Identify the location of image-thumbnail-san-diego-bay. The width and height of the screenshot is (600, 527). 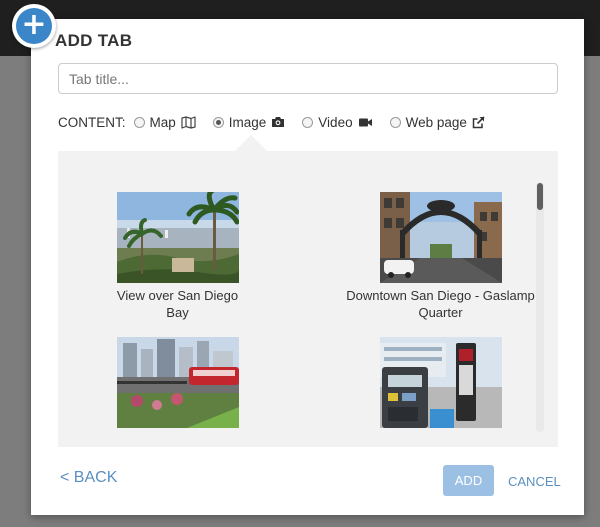
(177, 237).